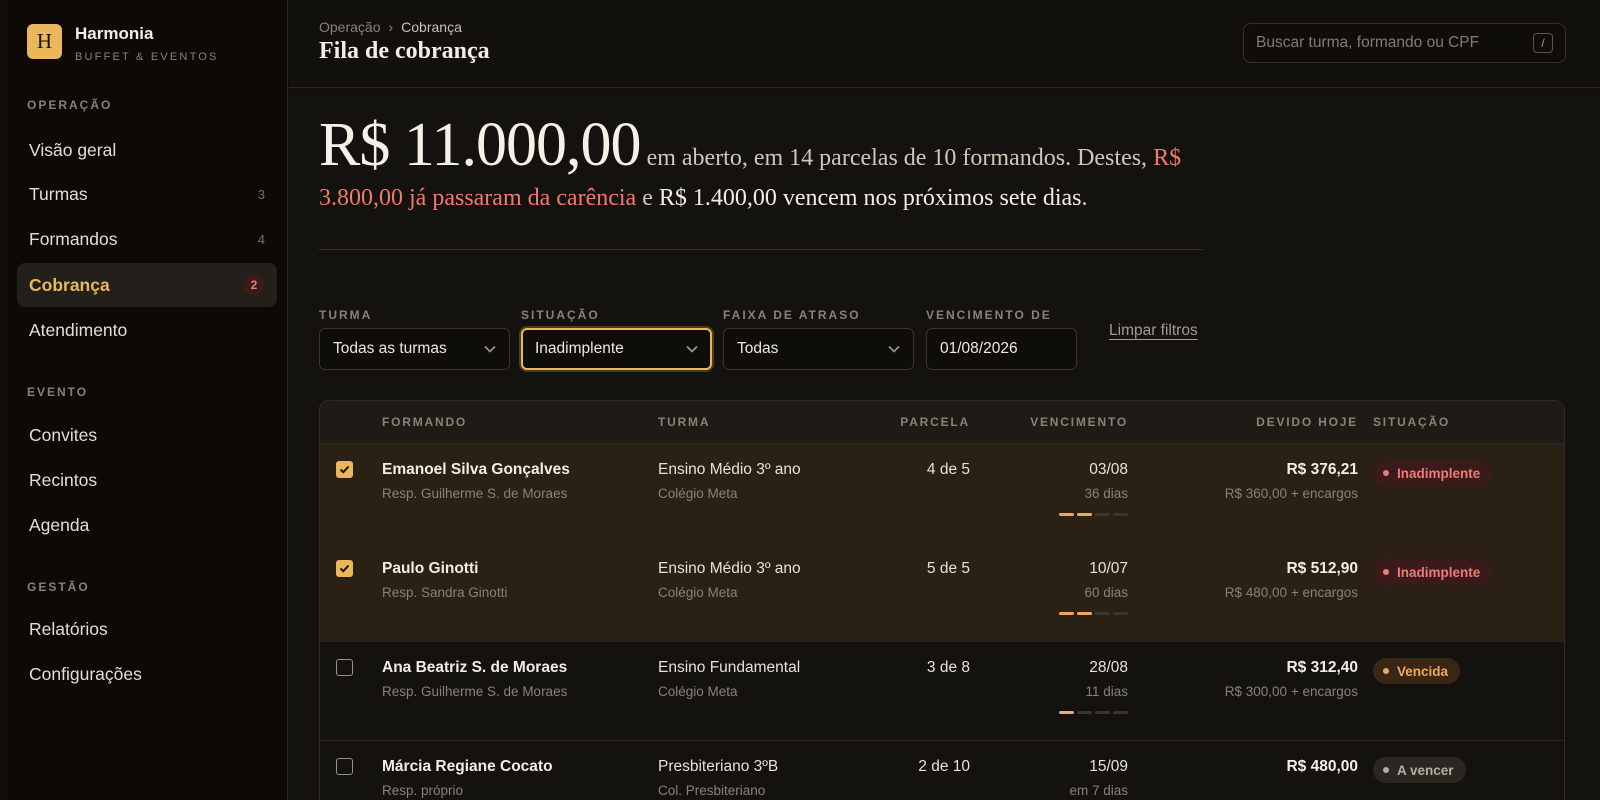 The image size is (1600, 800). I want to click on search-input, so click(1394, 43).